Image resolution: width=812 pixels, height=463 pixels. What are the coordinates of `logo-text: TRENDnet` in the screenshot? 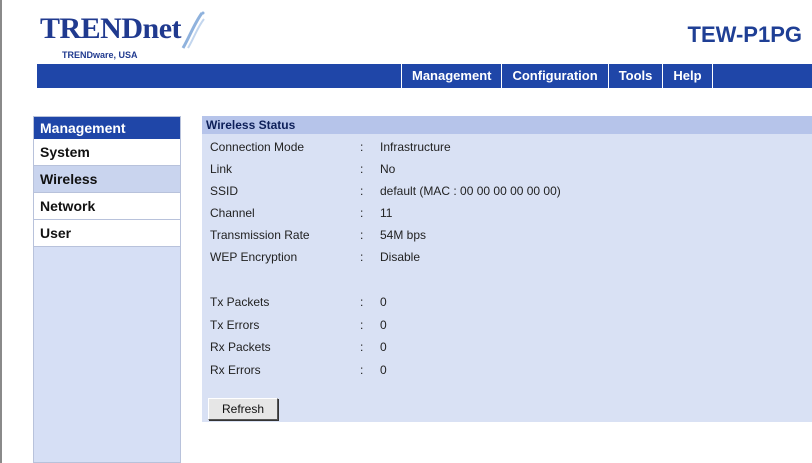 It's located at (111, 28).